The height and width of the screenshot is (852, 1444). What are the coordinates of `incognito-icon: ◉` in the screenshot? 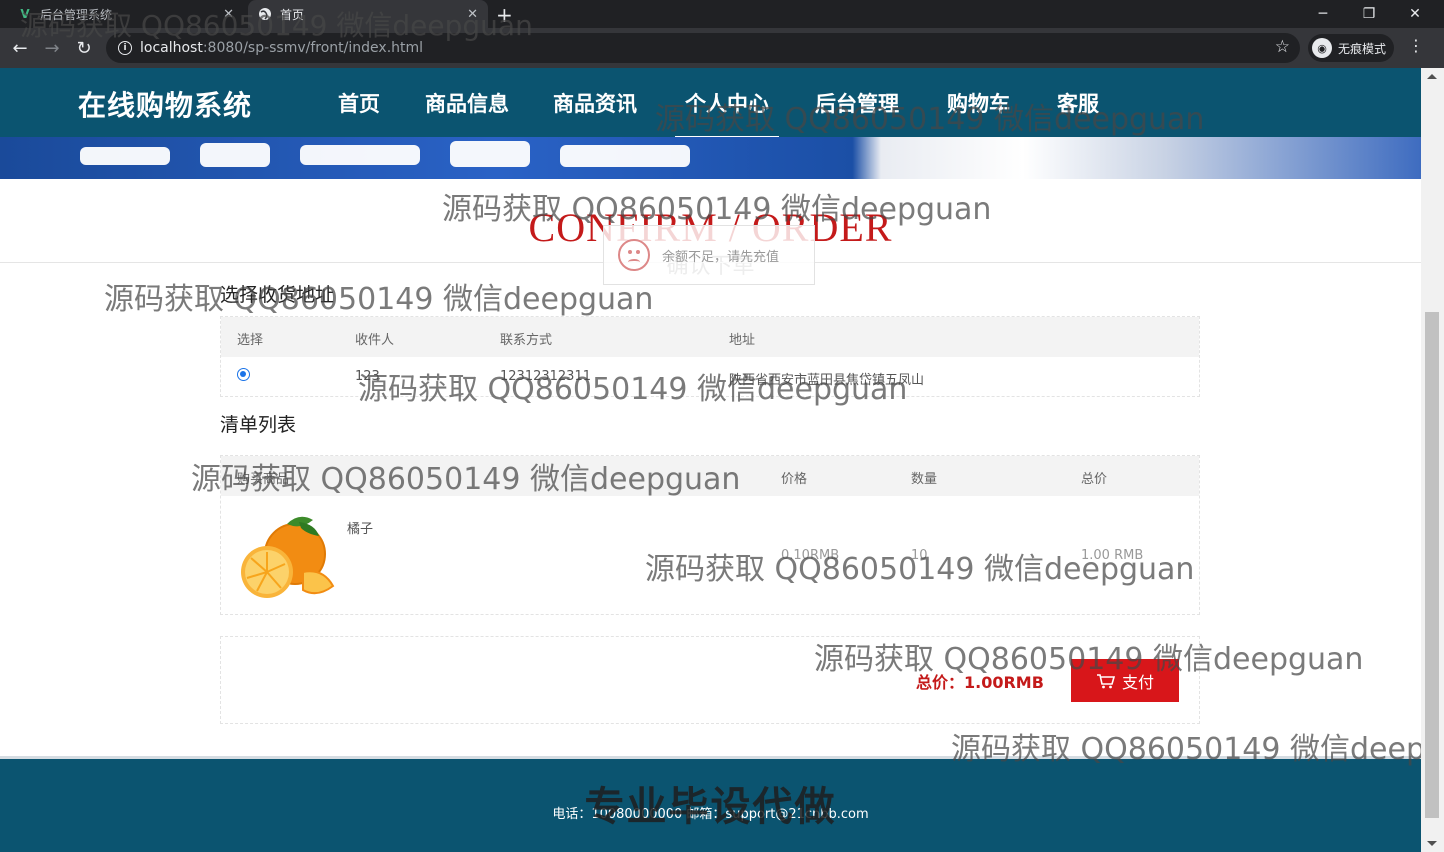 It's located at (1322, 48).